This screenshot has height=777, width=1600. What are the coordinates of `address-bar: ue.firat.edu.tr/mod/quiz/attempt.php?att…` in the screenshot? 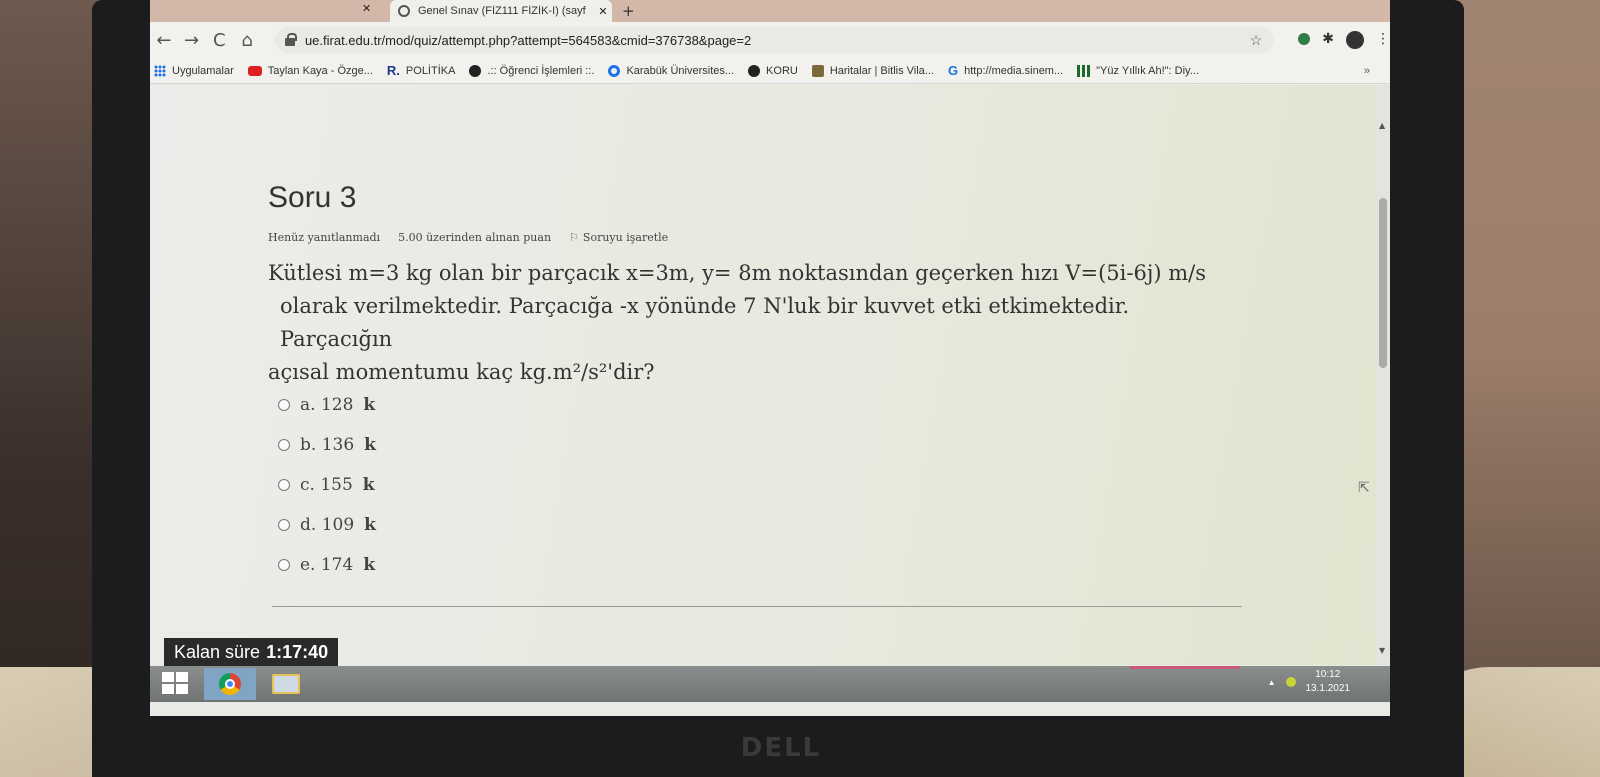 It's located at (774, 40).